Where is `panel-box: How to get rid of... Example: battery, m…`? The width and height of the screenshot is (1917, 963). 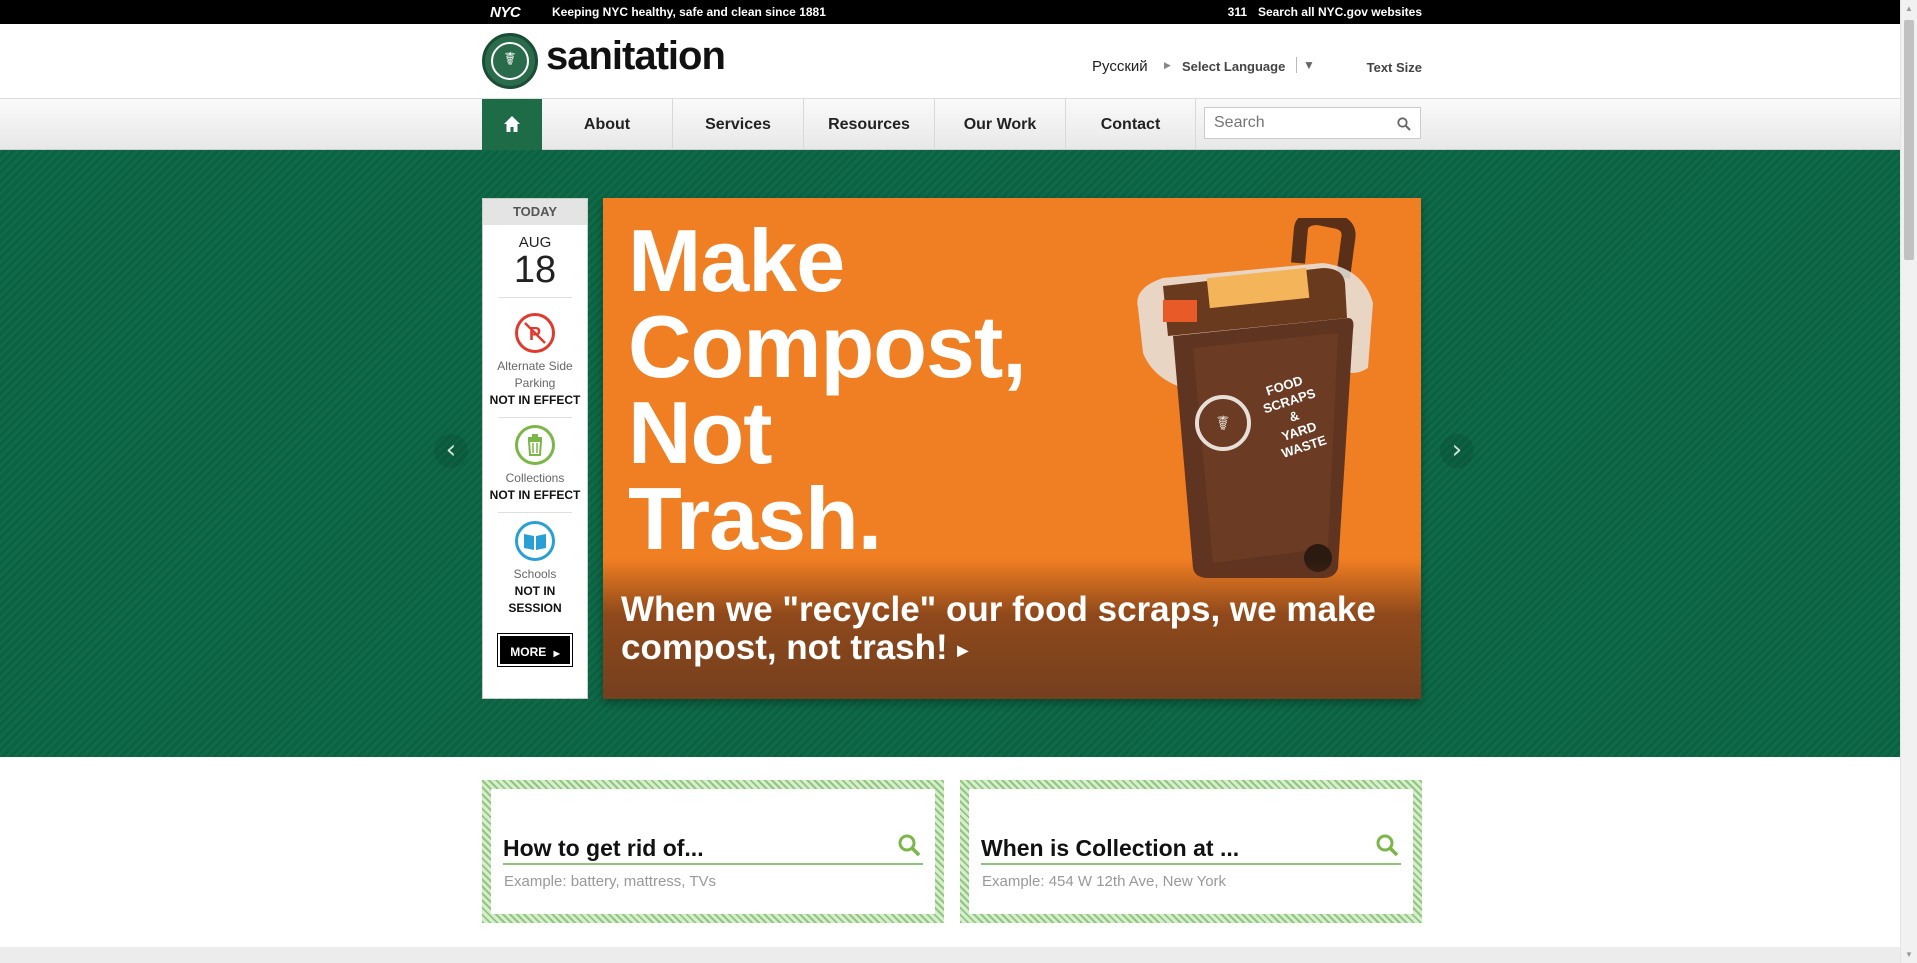 panel-box: How to get rid of... Example: battery, m… is located at coordinates (713, 851).